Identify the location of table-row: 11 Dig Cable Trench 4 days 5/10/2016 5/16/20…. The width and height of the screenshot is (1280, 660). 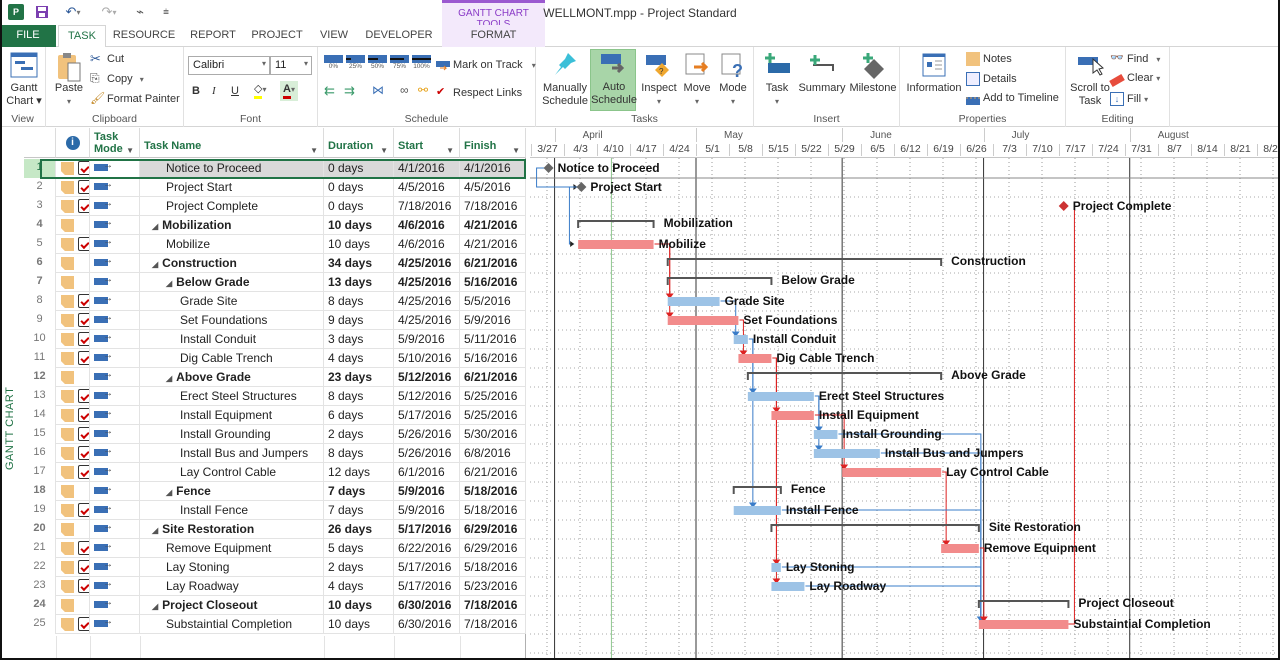
(275, 358).